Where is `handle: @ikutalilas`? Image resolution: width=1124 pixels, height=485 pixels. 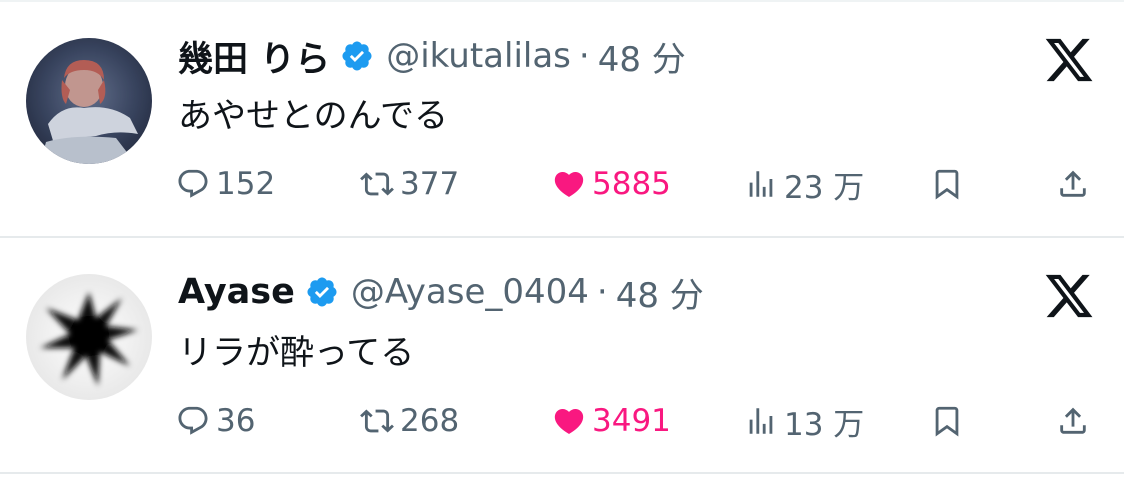
handle: @ikutalilas is located at coordinates (478, 56).